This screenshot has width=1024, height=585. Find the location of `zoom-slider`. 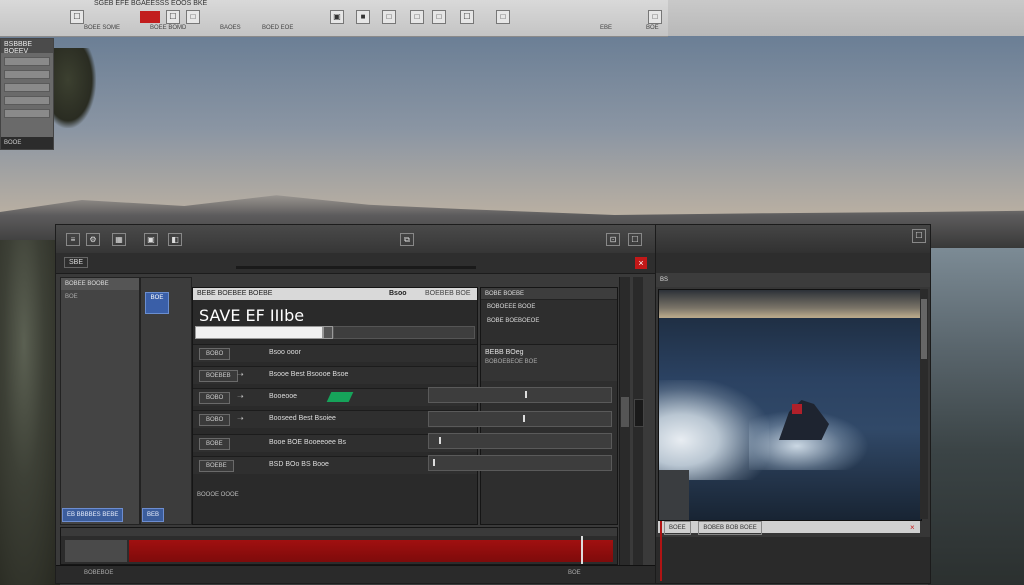

zoom-slider is located at coordinates (356, 267).